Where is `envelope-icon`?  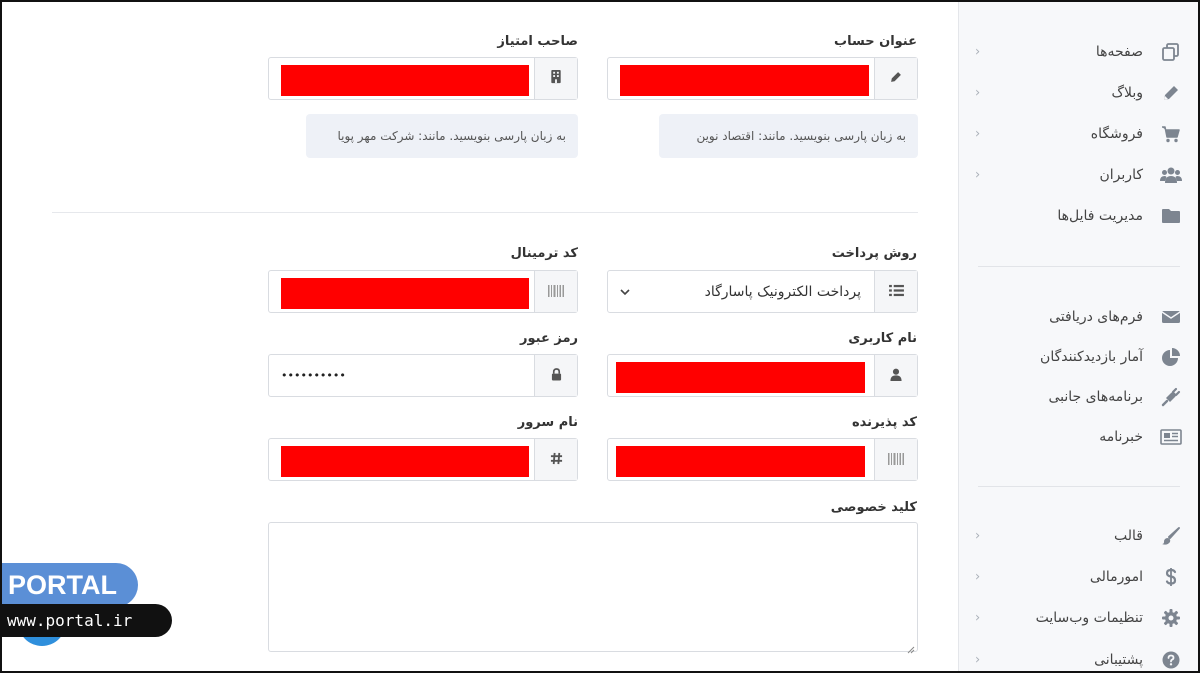 envelope-icon is located at coordinates (1171, 317).